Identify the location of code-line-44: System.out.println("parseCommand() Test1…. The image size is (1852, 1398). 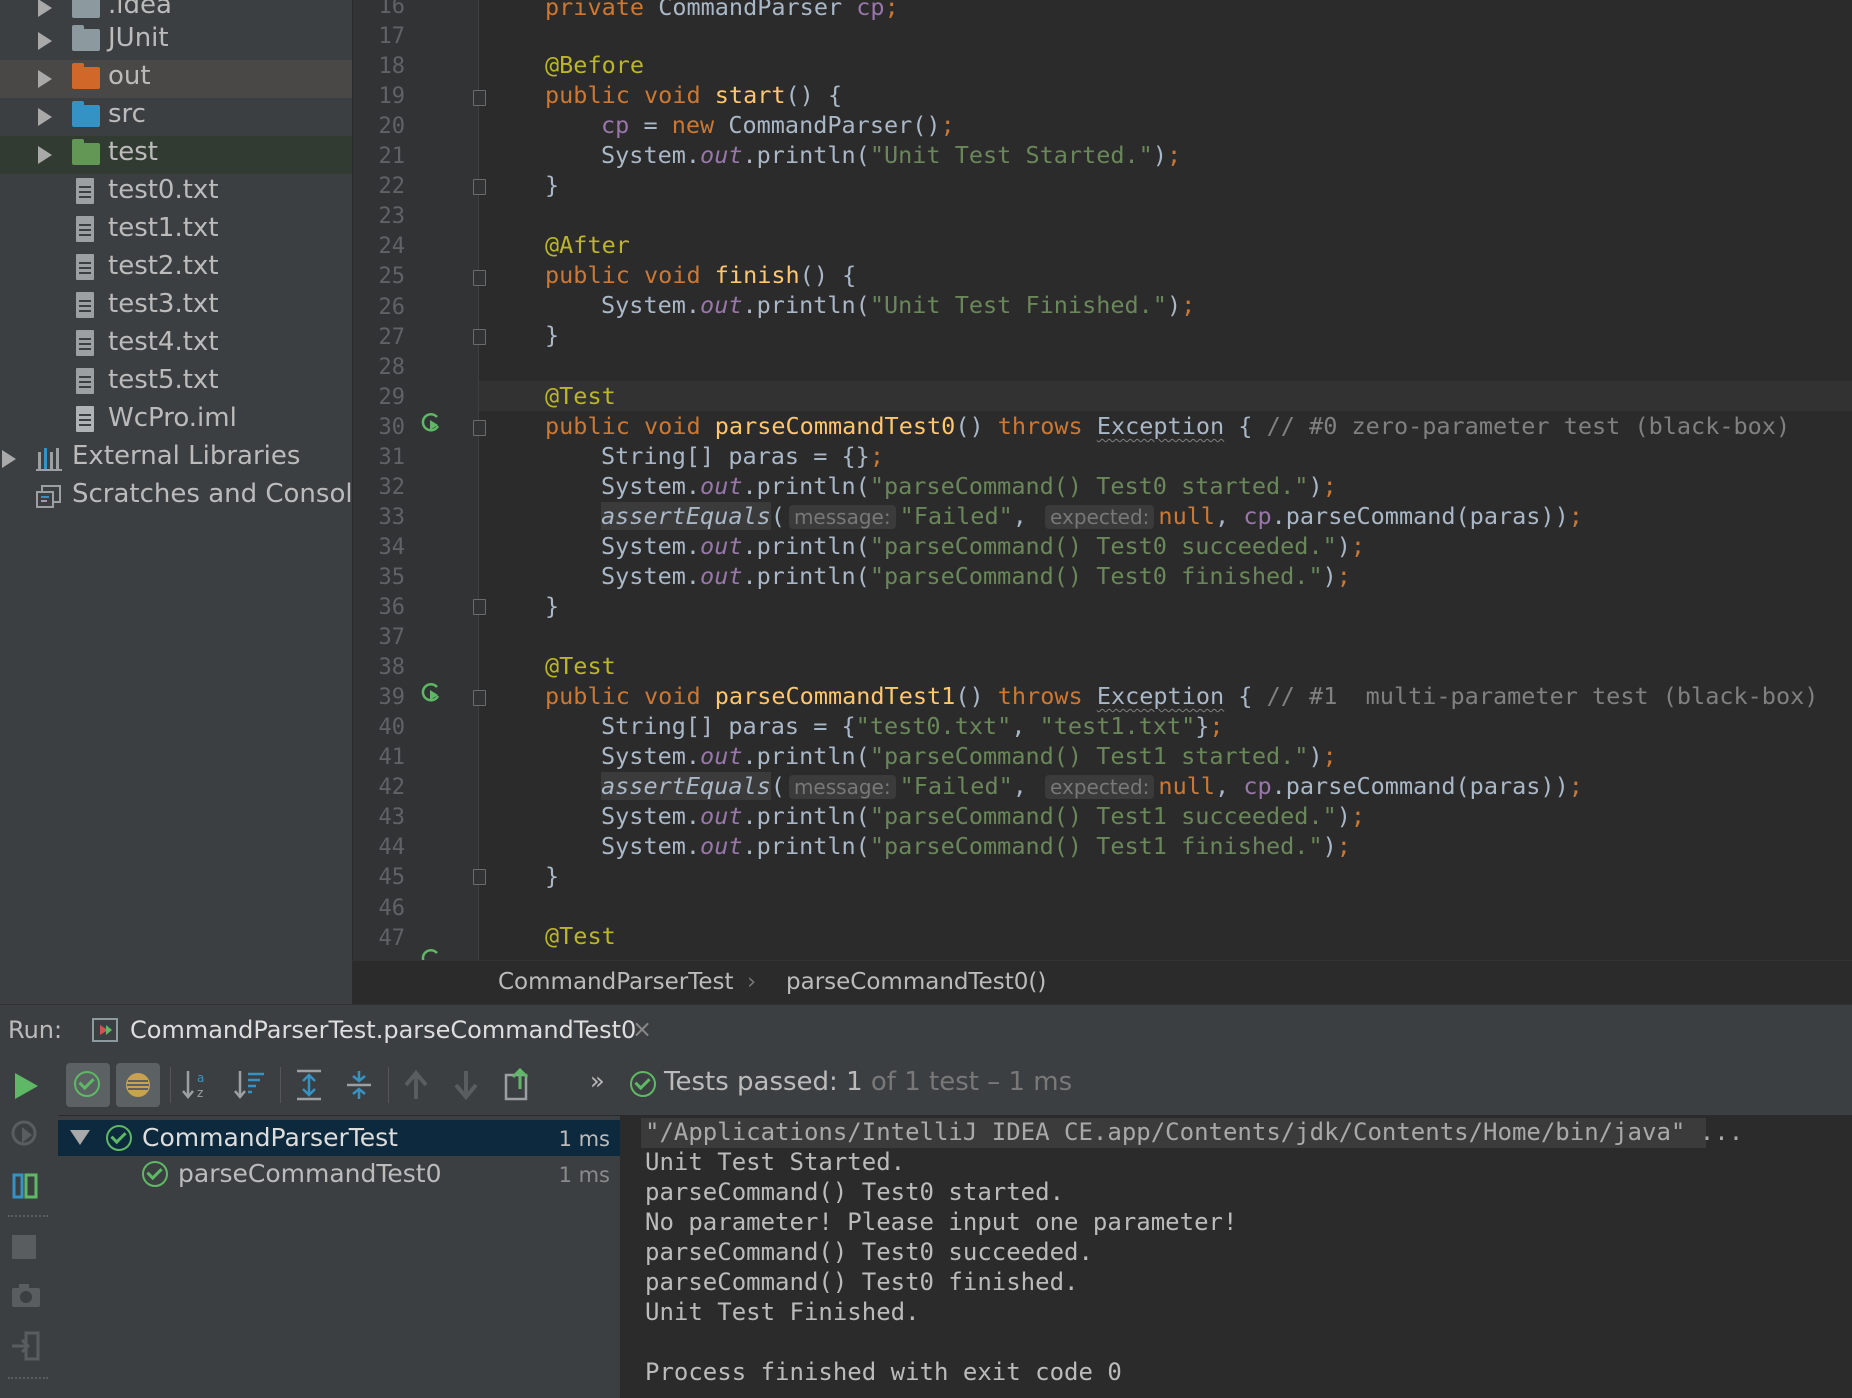
(976, 846).